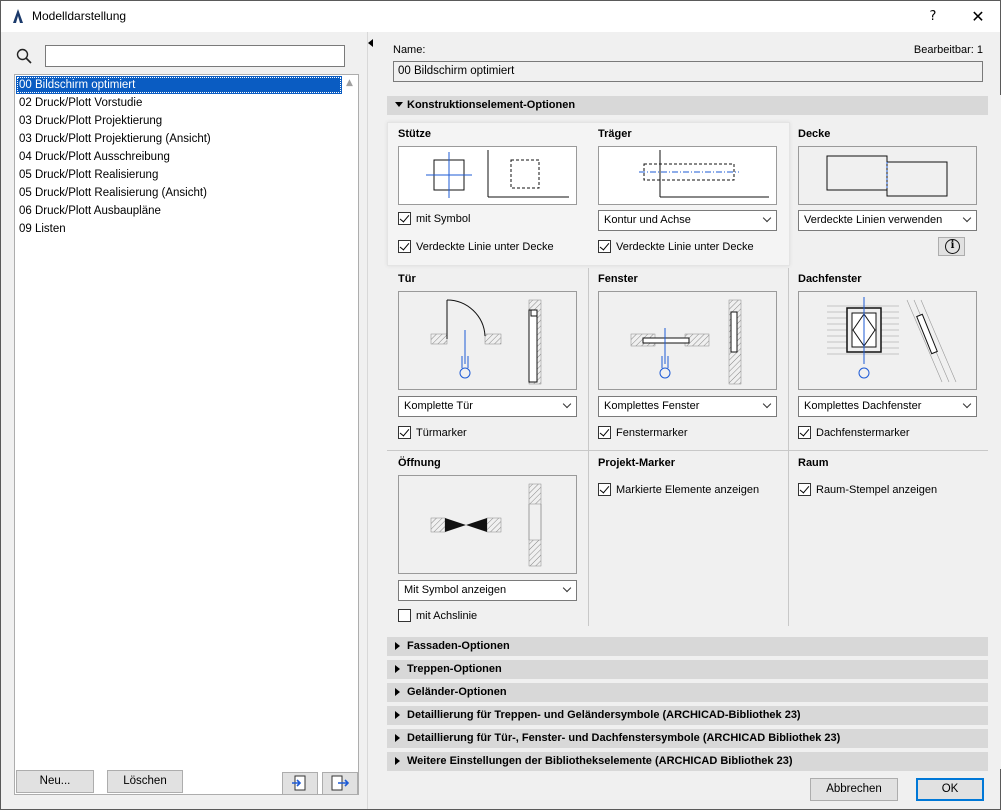 This screenshot has height=810, width=1001. I want to click on divider, so click(687, 450).